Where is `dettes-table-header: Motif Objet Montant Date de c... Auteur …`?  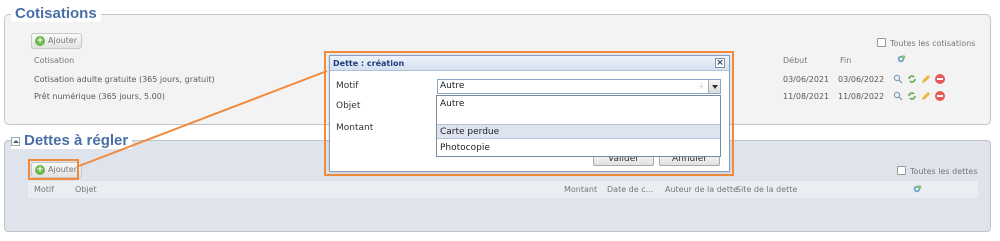 dettes-table-header: Motif Objet Montant Date de c... Auteur … is located at coordinates (503, 189).